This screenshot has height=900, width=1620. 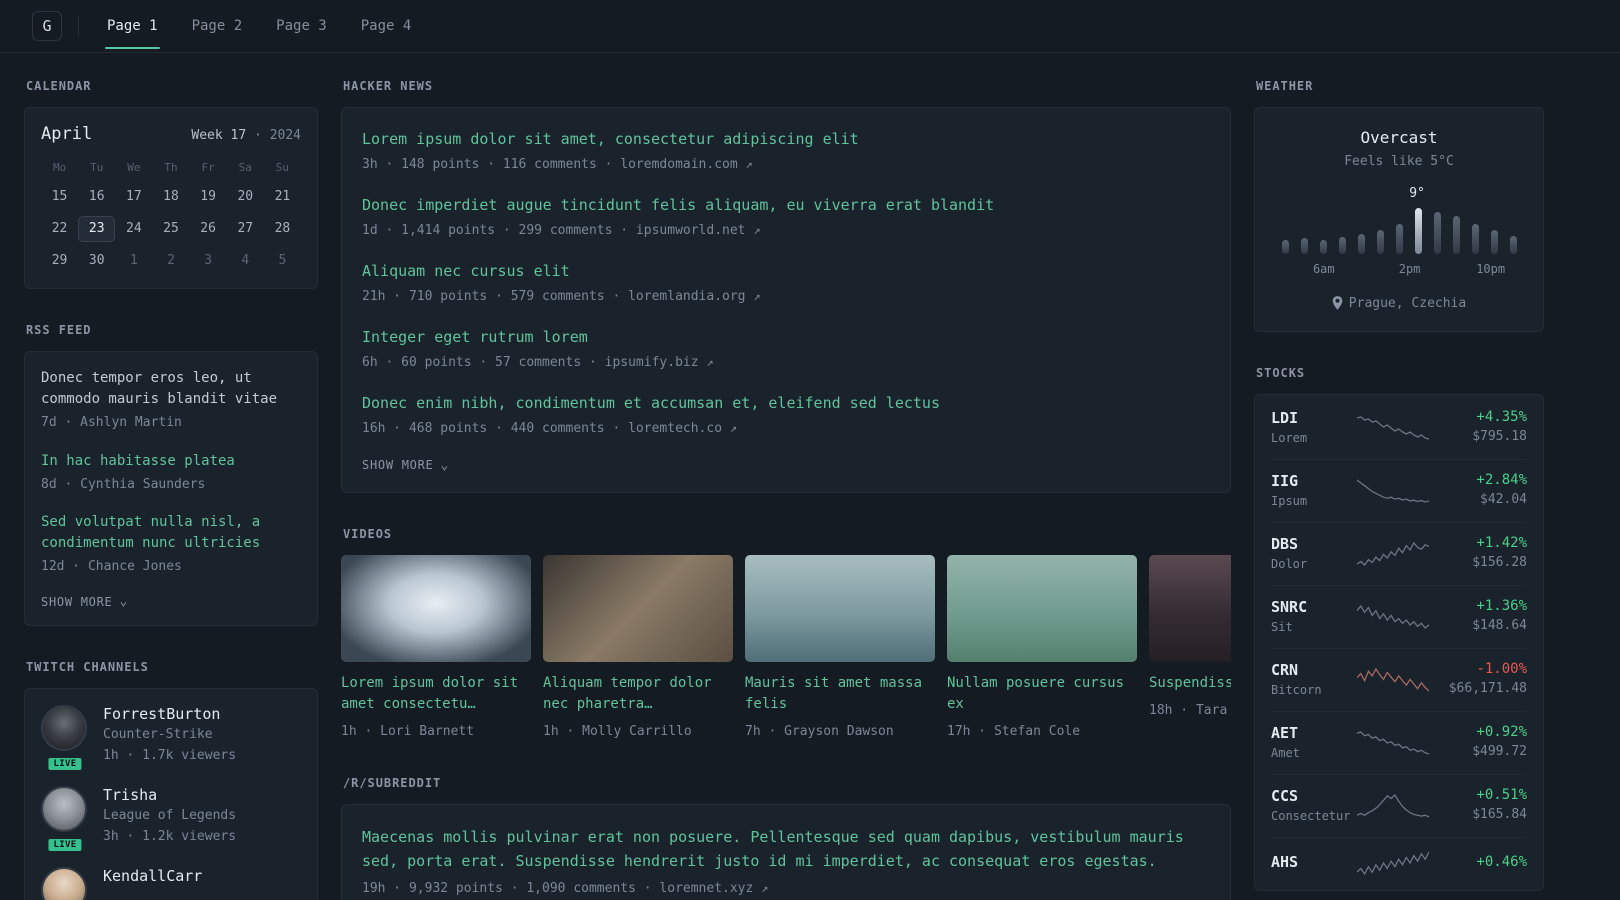 I want to click on weather-chart: 9° 6am 2pm 10pm, so click(x=1399, y=232).